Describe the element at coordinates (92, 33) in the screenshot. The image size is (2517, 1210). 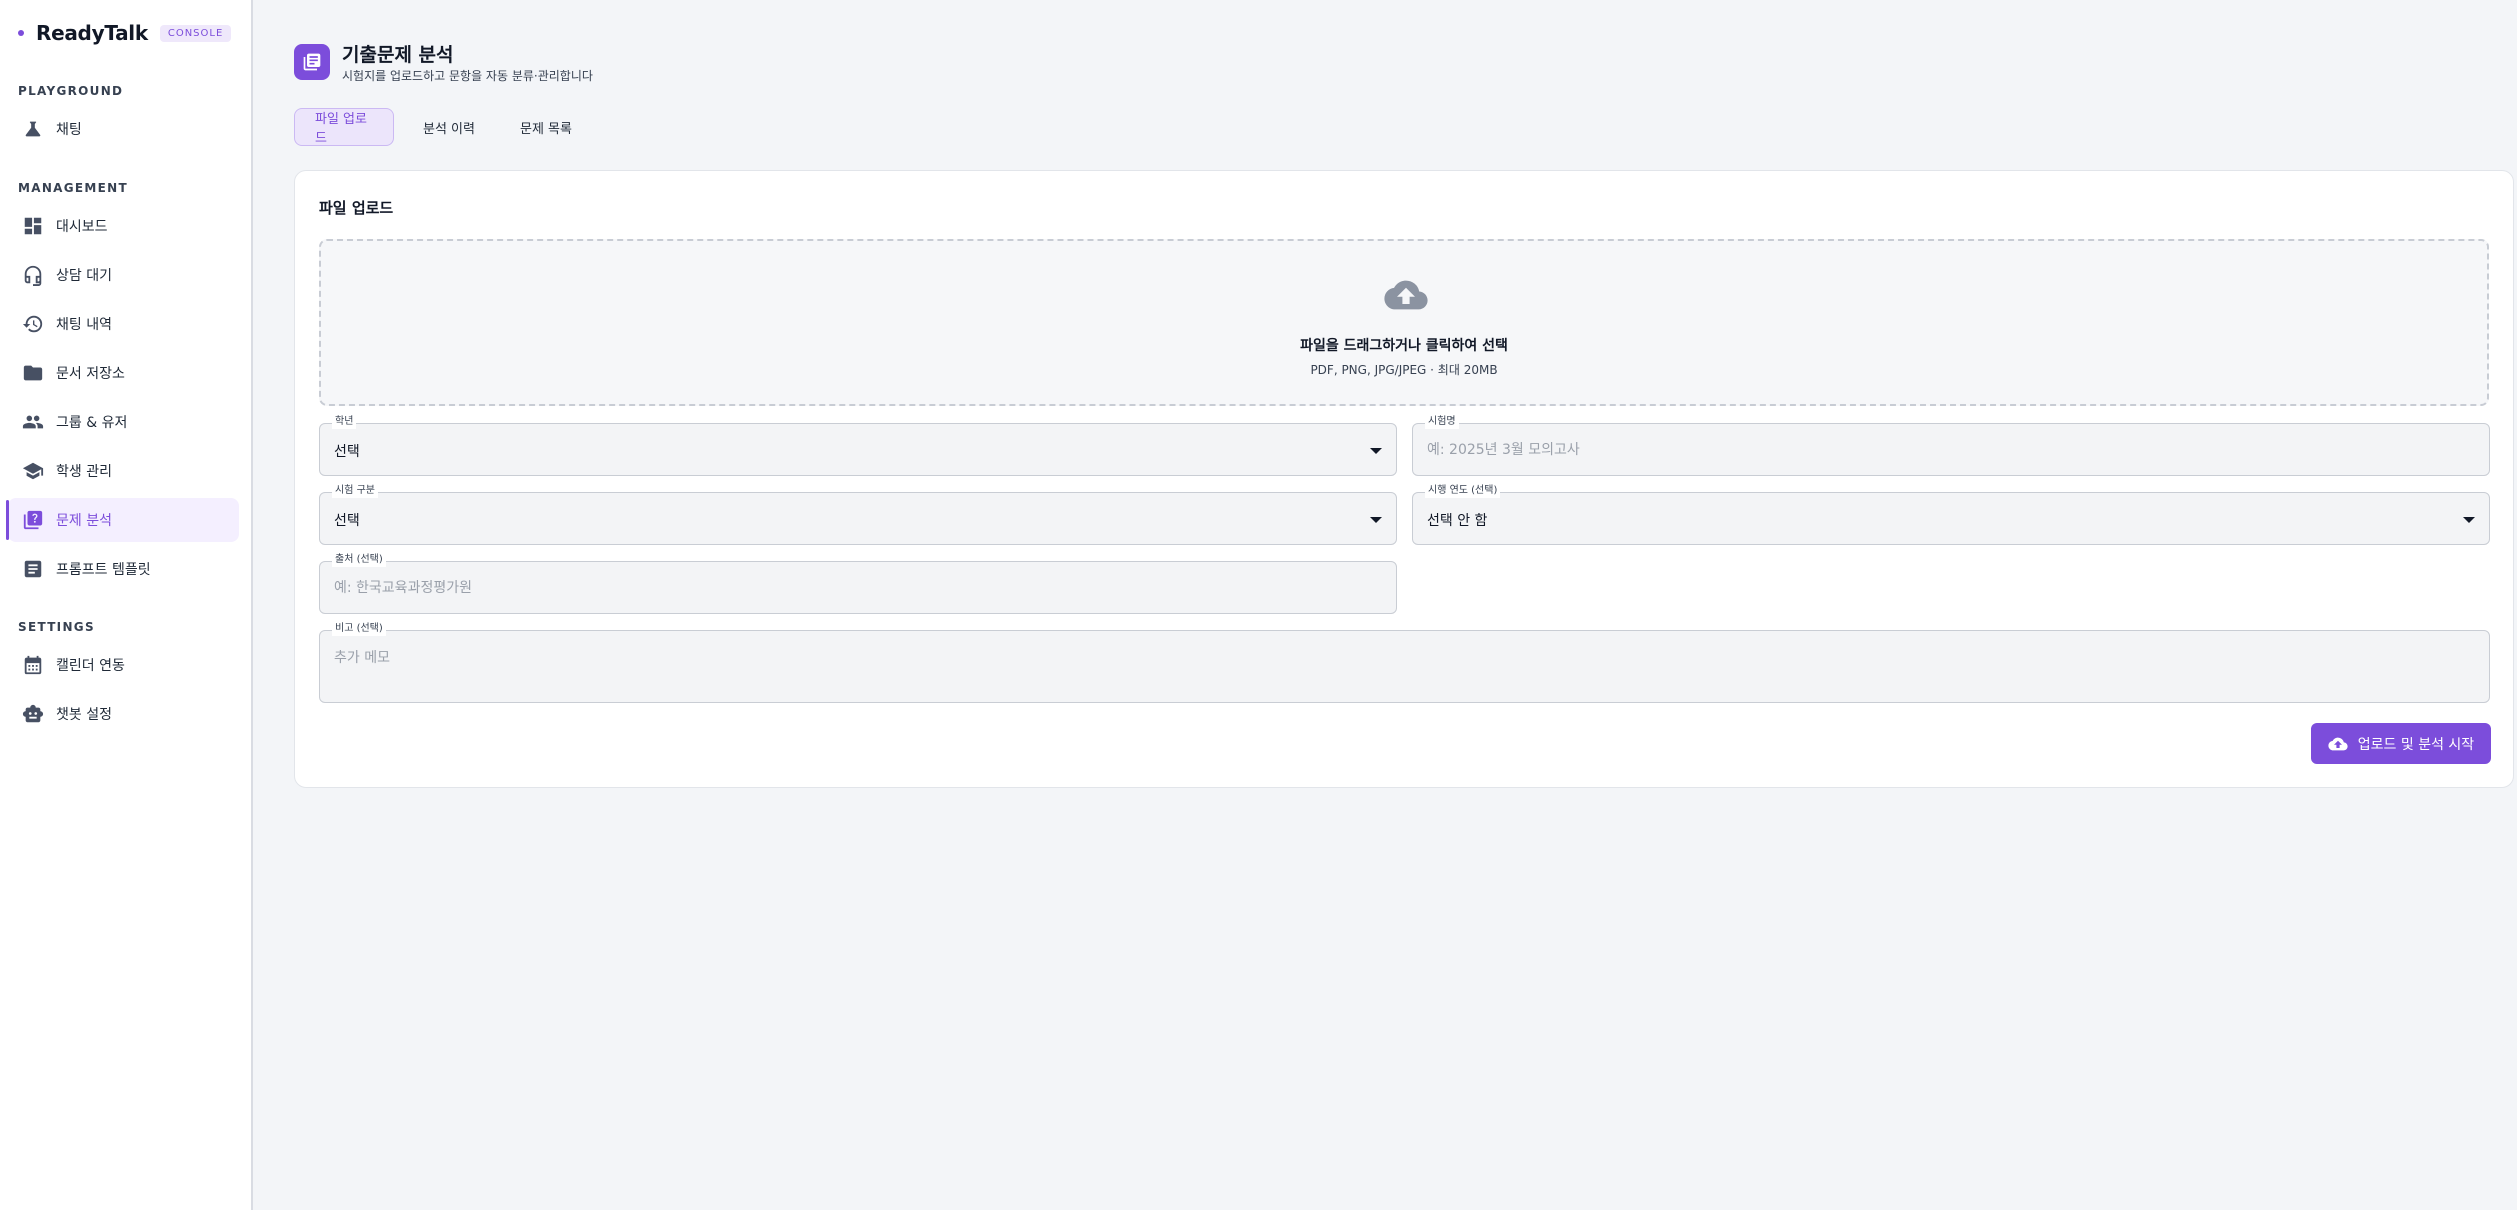
I see `brand-name: ReadyTalk` at that location.